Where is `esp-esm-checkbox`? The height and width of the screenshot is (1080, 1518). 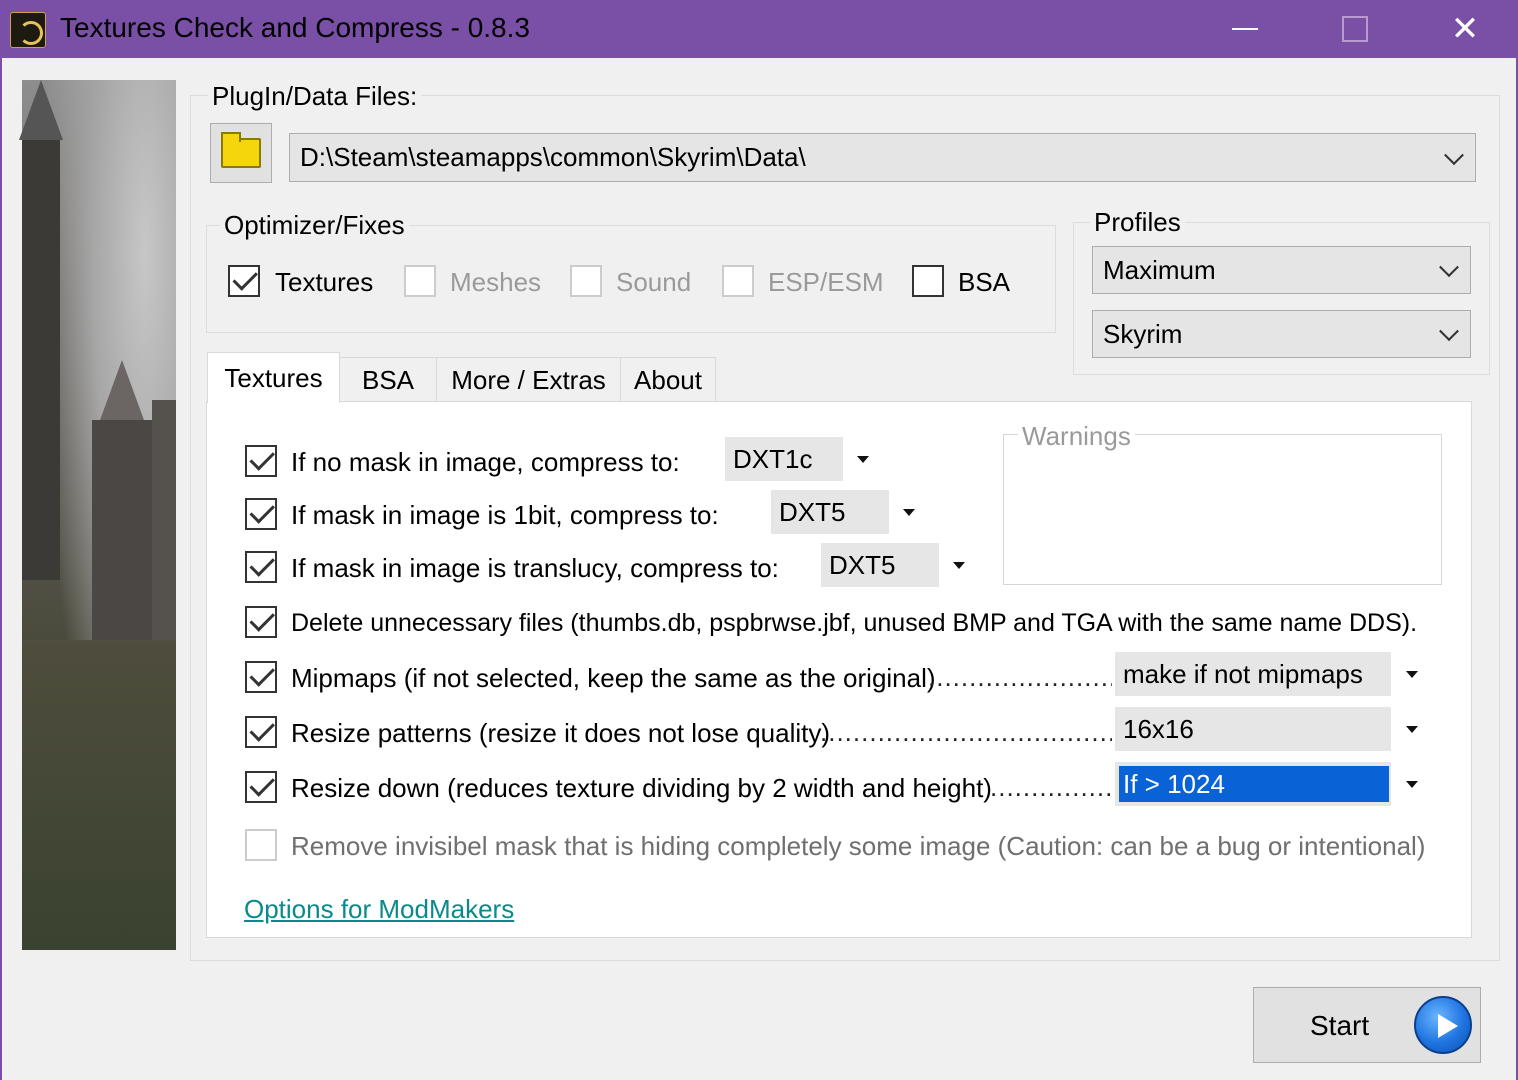
esp-esm-checkbox is located at coordinates (738, 281).